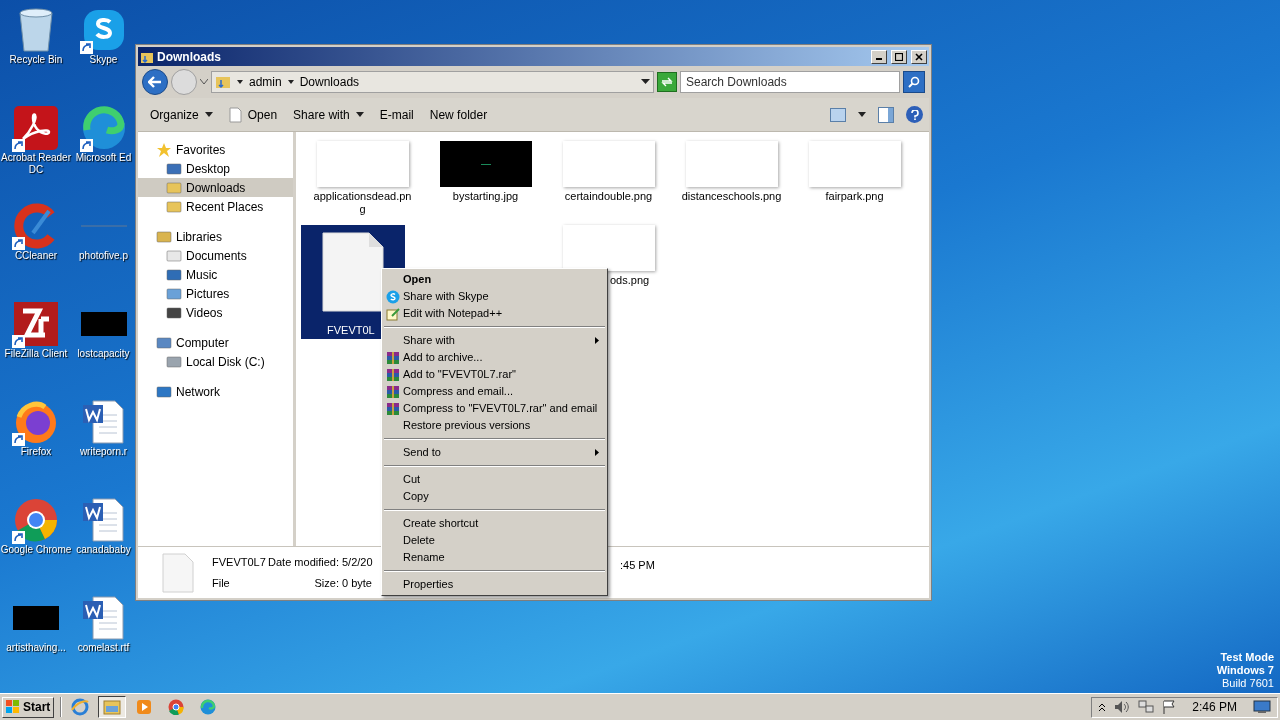 The image size is (1280, 720). Describe the element at coordinates (215, 293) in the screenshot. I see `nav-item: Pictures` at that location.